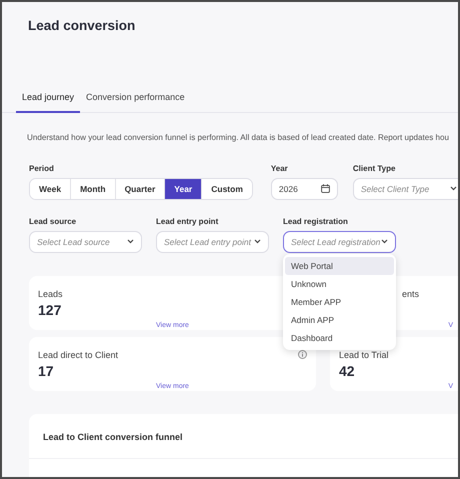 The width and height of the screenshot is (460, 479). I want to click on select-field: Select Lead registration, so click(339, 241).